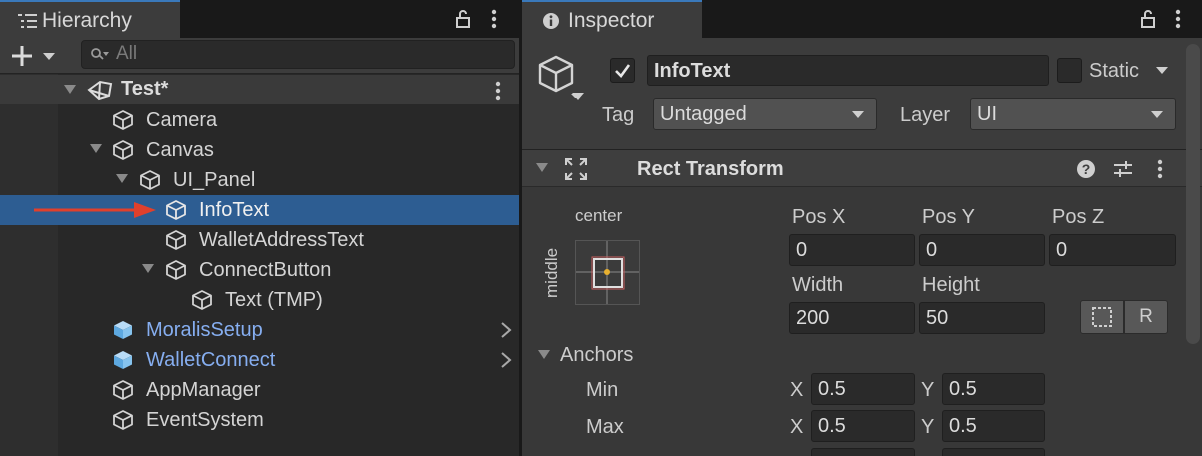  What do you see at coordinates (618, 115) in the screenshot?
I see `tag-label: Tag` at bounding box center [618, 115].